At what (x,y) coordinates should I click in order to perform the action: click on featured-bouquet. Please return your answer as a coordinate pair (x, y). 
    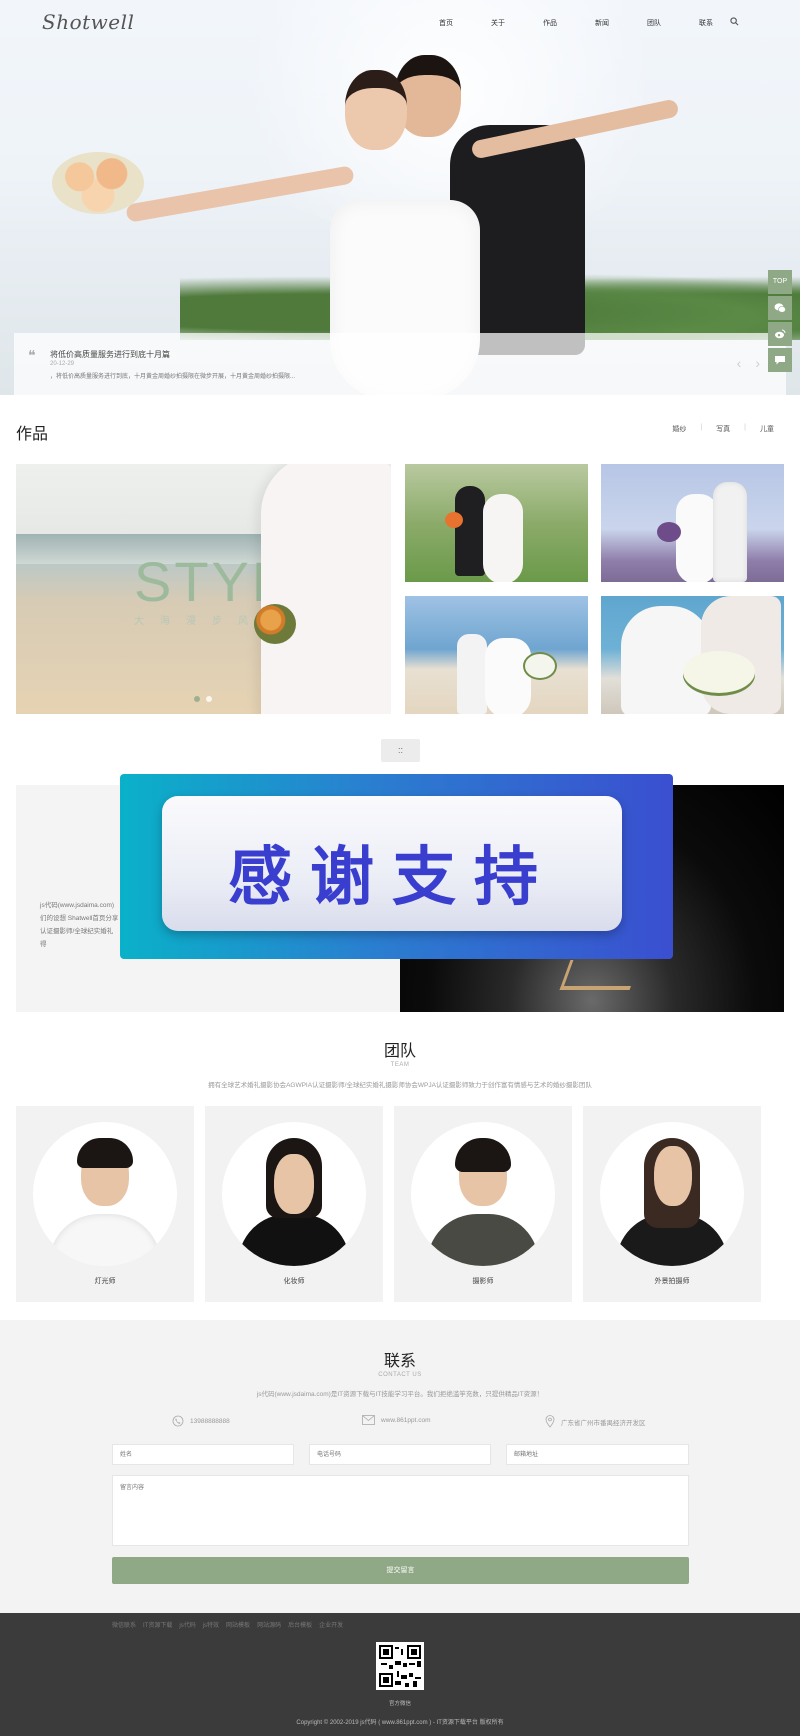
    Looking at the image, I should click on (275, 624).